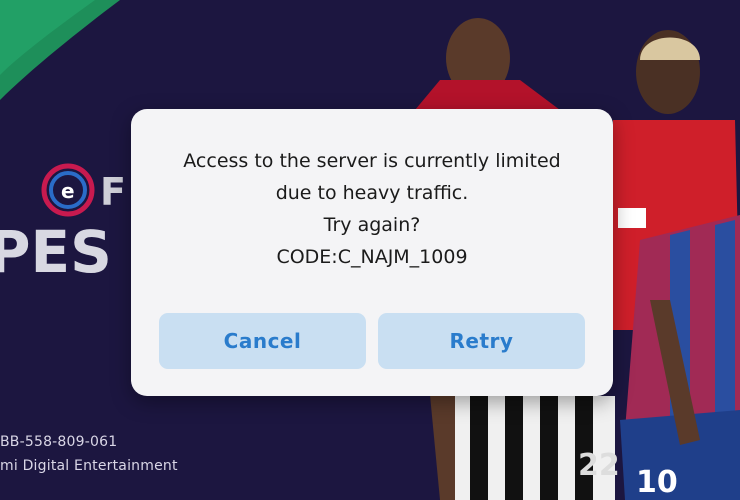 The width and height of the screenshot is (740, 500). What do you see at coordinates (599, 465) in the screenshot?
I see `jersey-number-22: 22` at bounding box center [599, 465].